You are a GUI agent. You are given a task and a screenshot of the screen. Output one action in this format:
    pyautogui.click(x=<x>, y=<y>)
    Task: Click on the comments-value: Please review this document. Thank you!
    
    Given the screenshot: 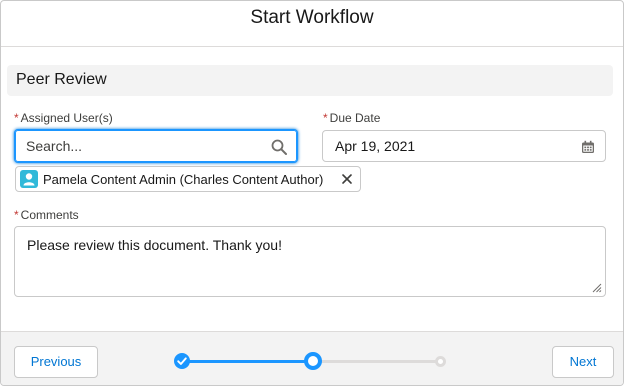 What is the action you would take?
    pyautogui.click(x=154, y=245)
    